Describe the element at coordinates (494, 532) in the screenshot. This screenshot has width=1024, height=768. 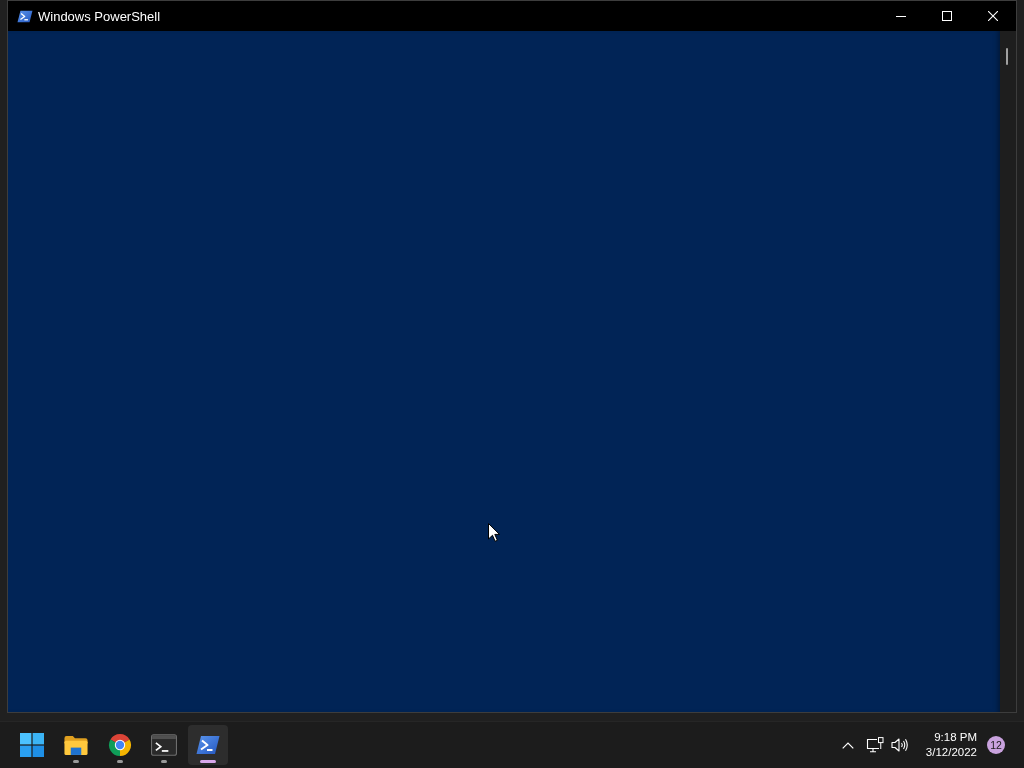
I see `mouse-pointer-icon` at that location.